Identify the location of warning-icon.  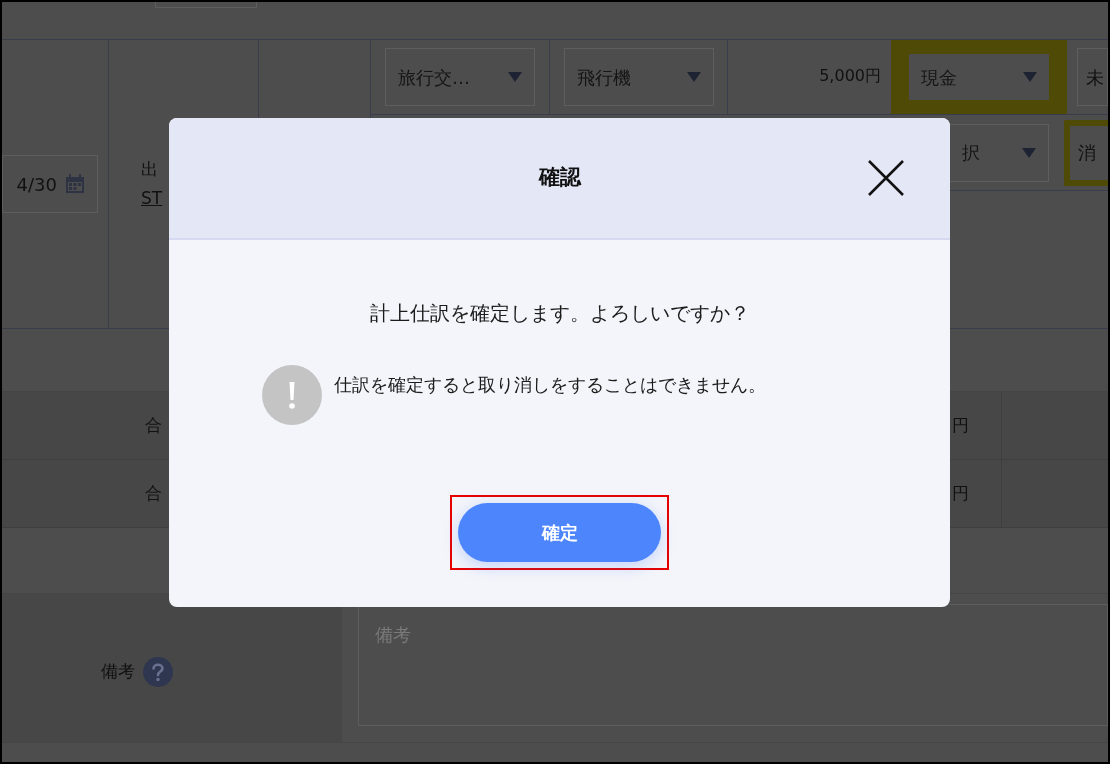
(292, 395).